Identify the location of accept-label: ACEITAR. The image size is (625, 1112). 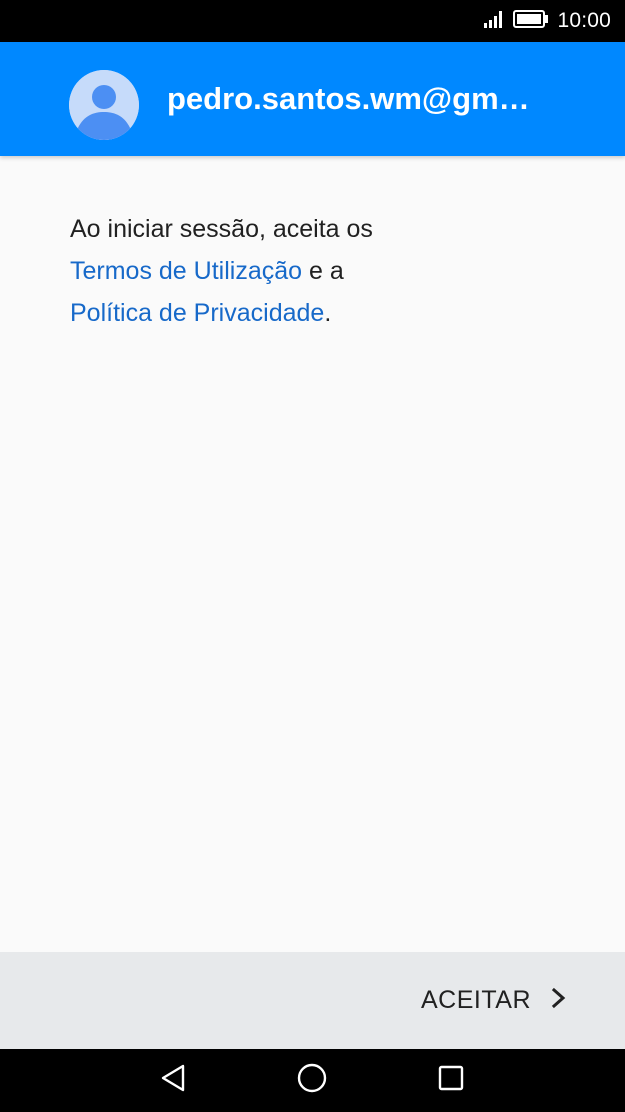
(476, 1000).